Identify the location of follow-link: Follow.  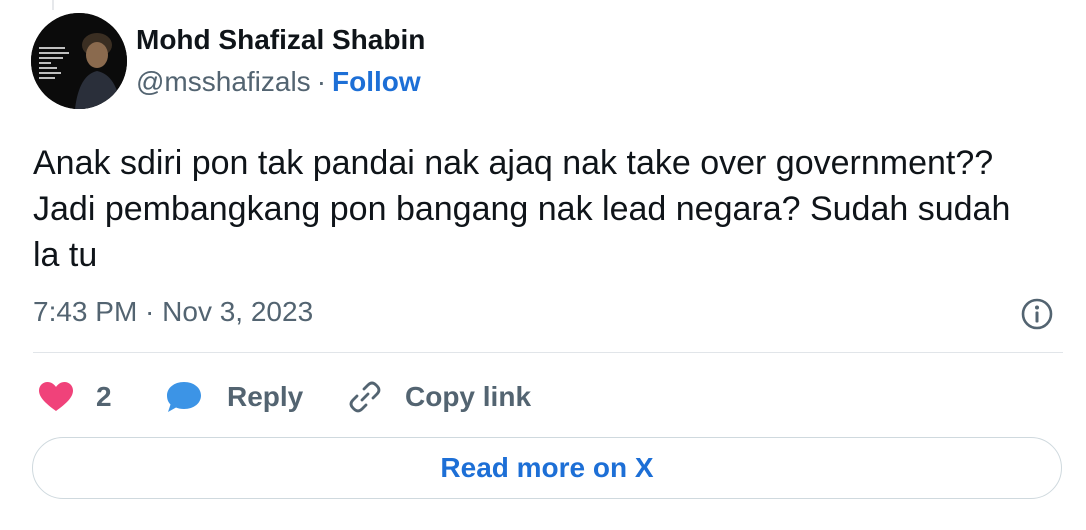
(376, 81).